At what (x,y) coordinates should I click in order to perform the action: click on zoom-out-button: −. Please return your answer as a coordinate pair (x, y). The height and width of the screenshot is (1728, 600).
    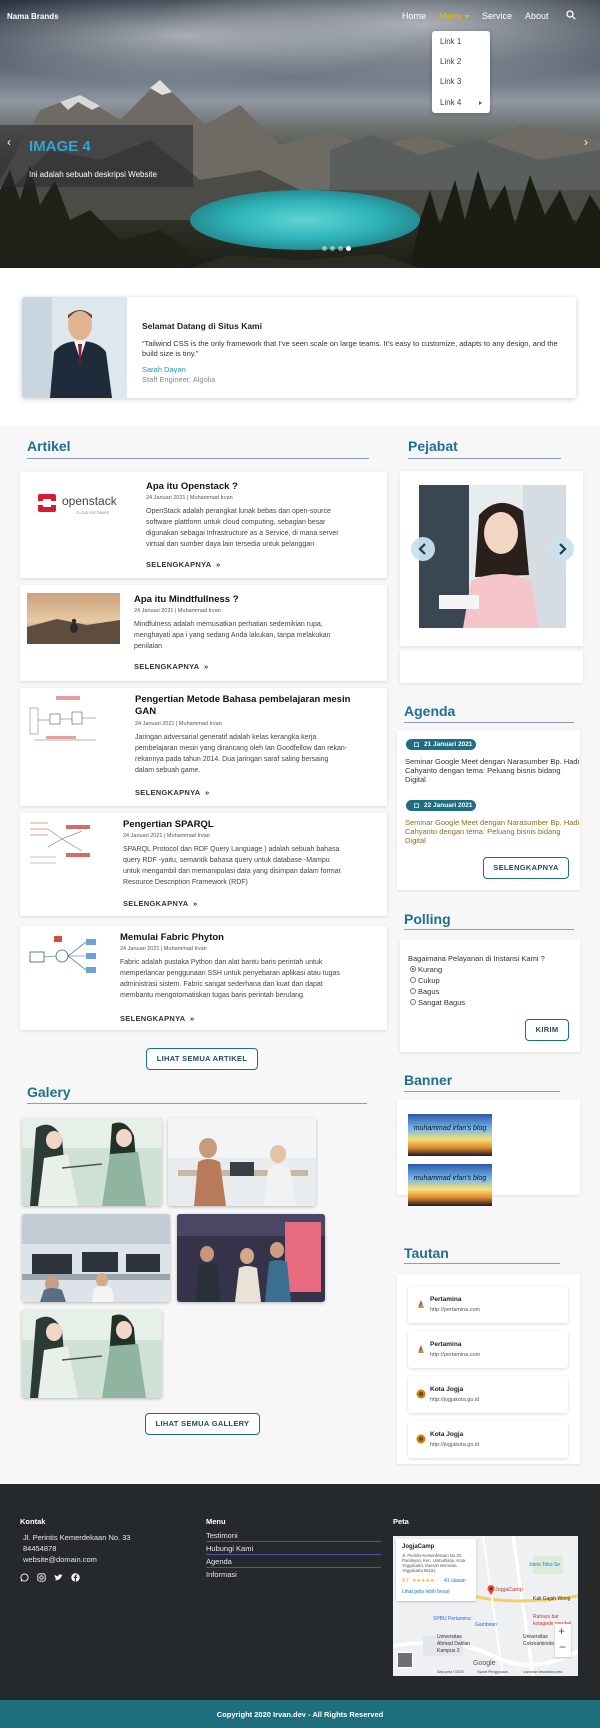
    Looking at the image, I should click on (562, 1647).